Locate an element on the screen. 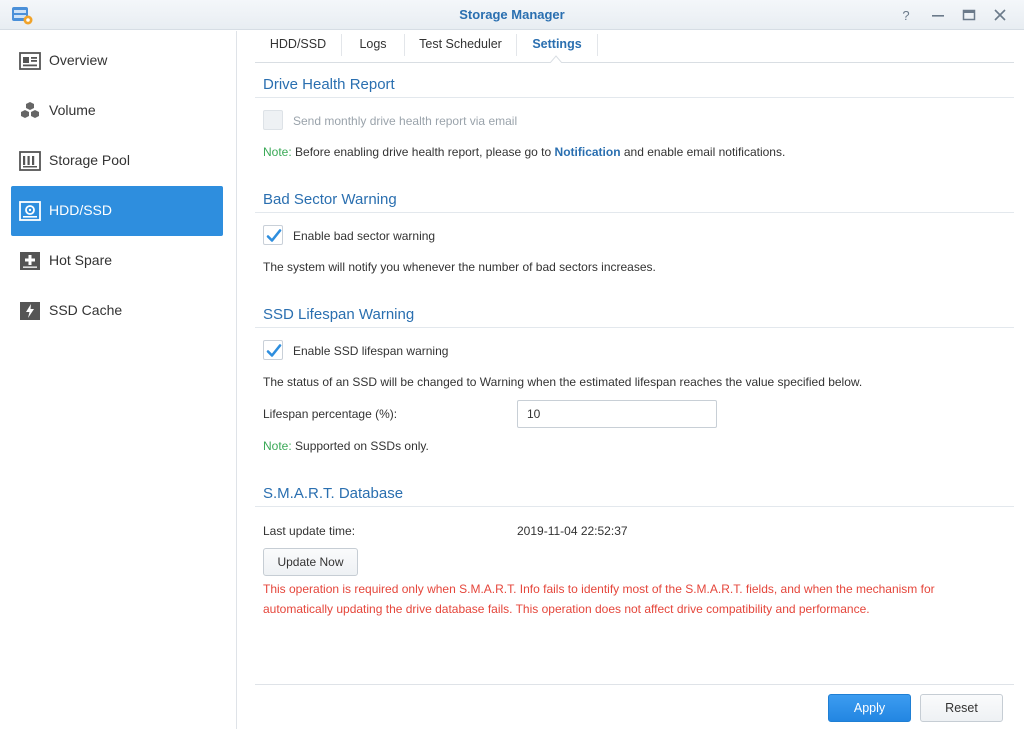  hot-spare-plus-icon is located at coordinates (30, 261).